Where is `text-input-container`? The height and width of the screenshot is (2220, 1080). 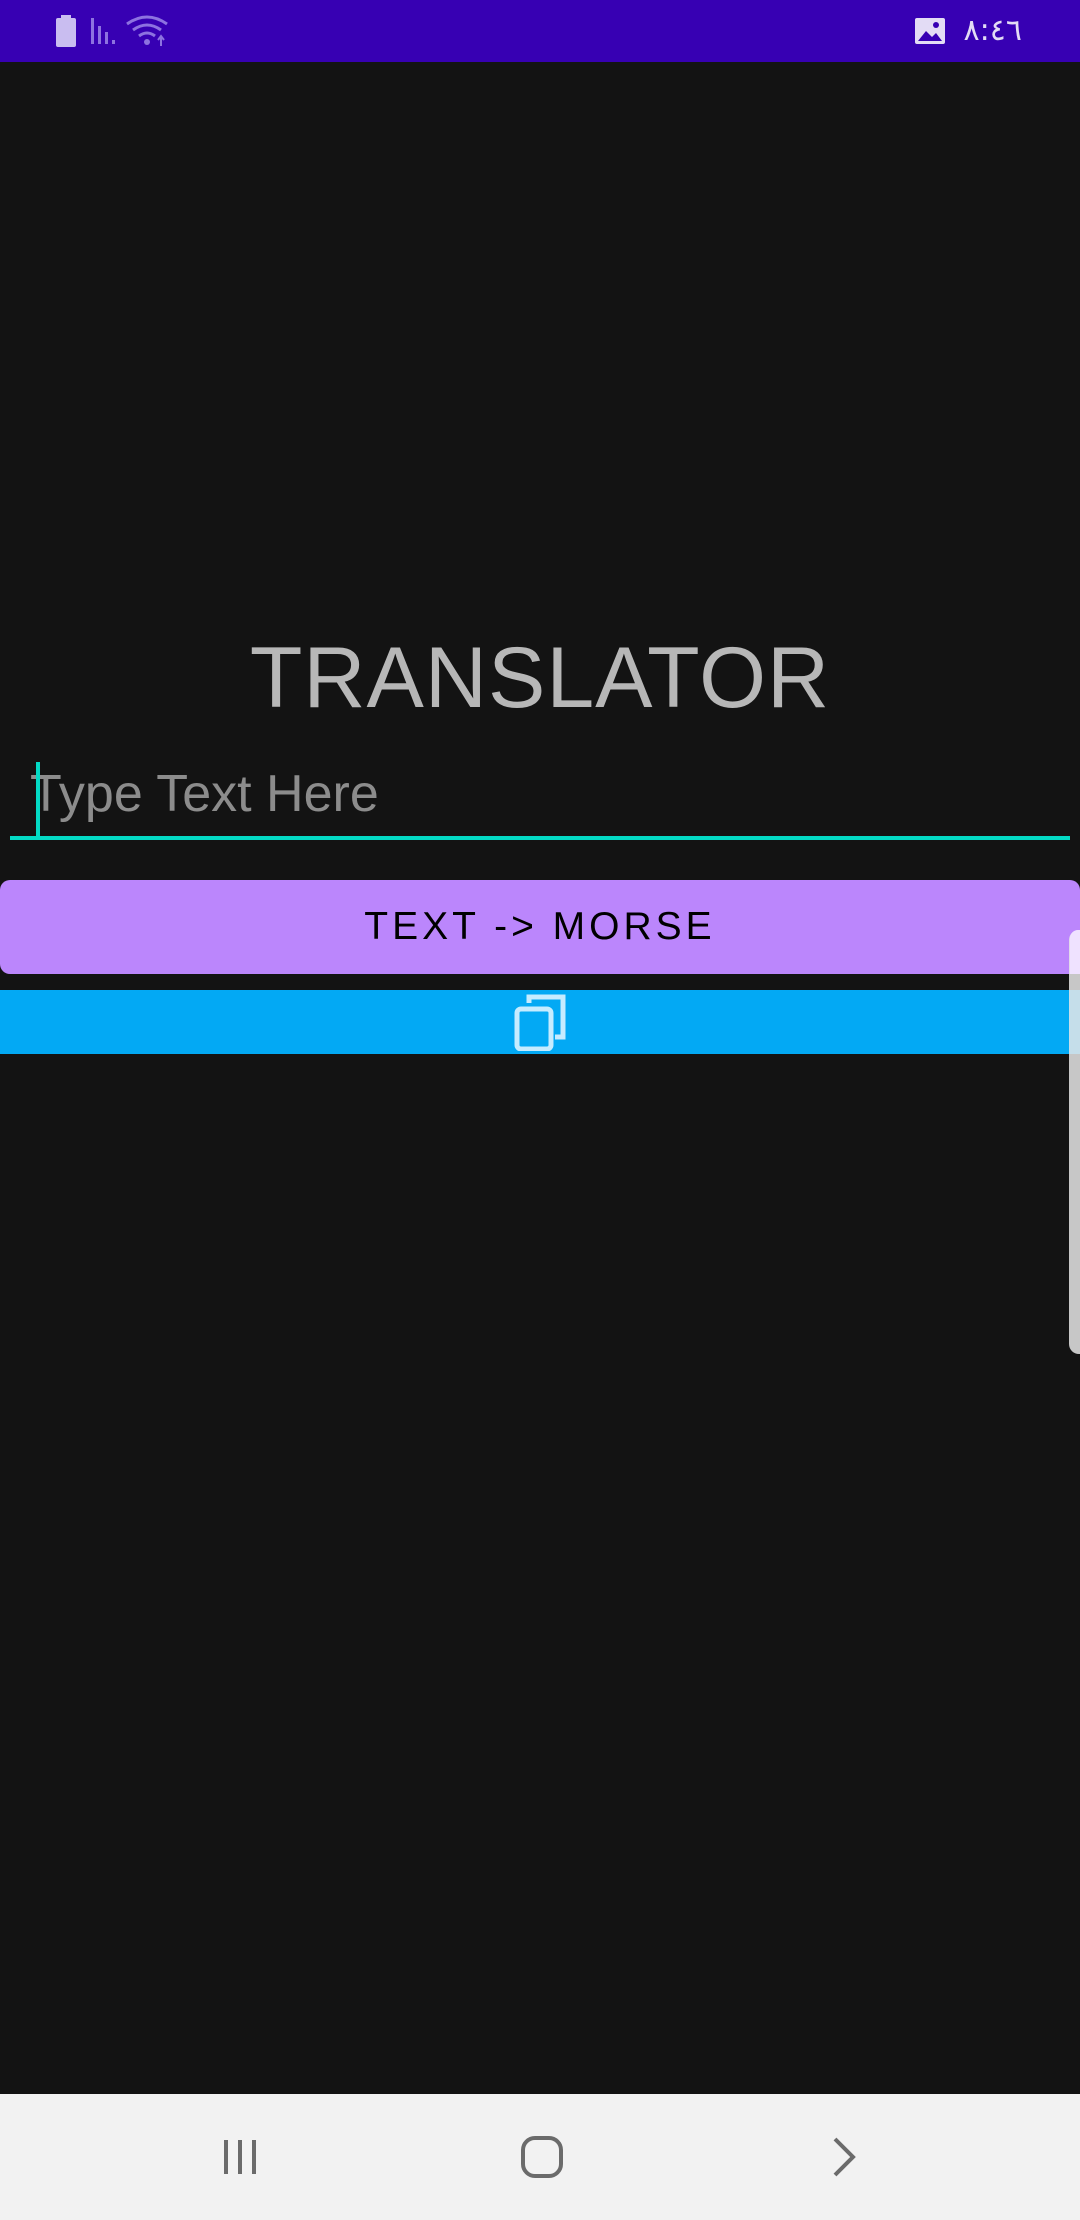
text-input-container is located at coordinates (540, 798).